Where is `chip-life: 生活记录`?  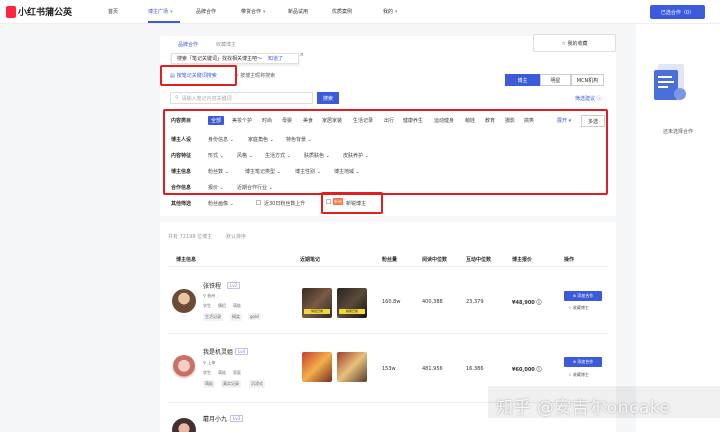
chip-life: 生活记录 is located at coordinates (363, 120).